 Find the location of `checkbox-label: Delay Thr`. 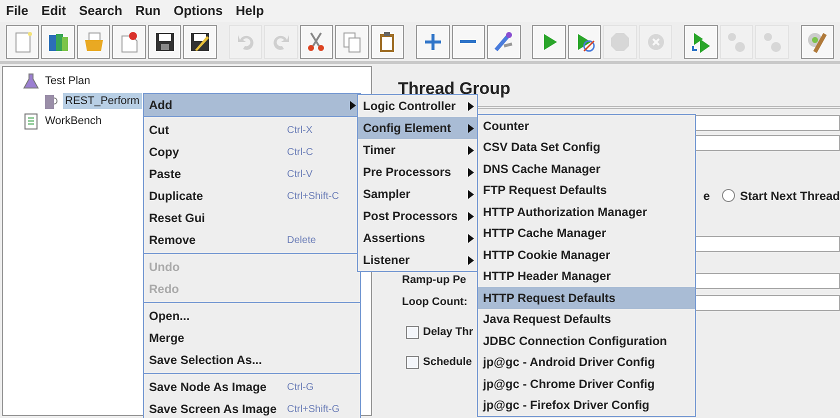

checkbox-label: Delay Thr is located at coordinates (448, 332).